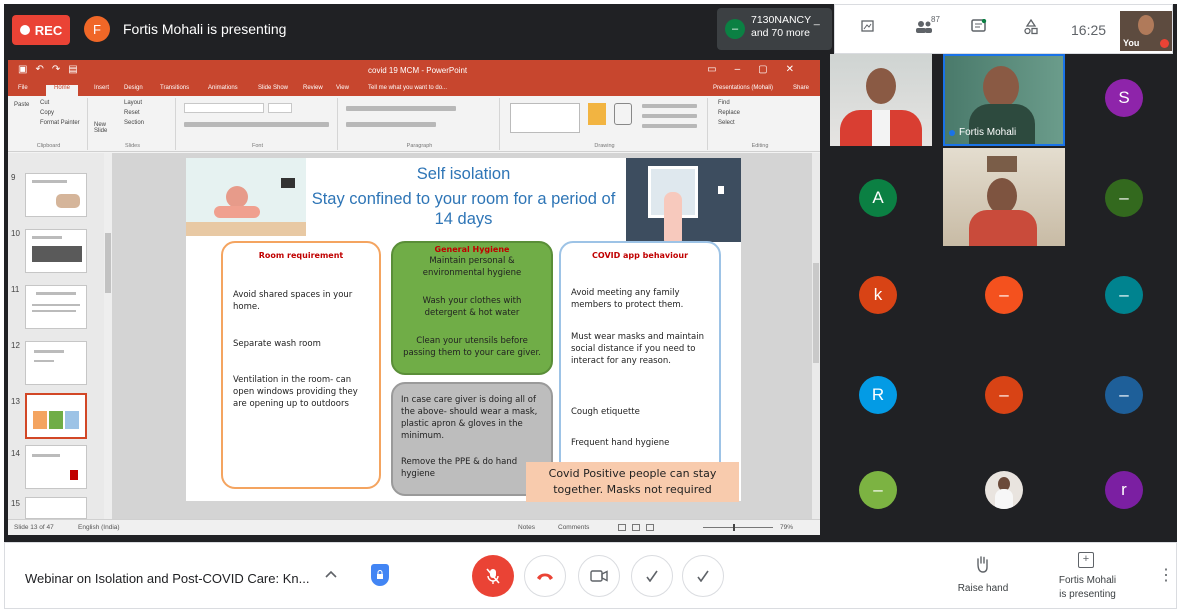  Describe the element at coordinates (884, 294) in the screenshot. I see `participant-tile: k` at that location.